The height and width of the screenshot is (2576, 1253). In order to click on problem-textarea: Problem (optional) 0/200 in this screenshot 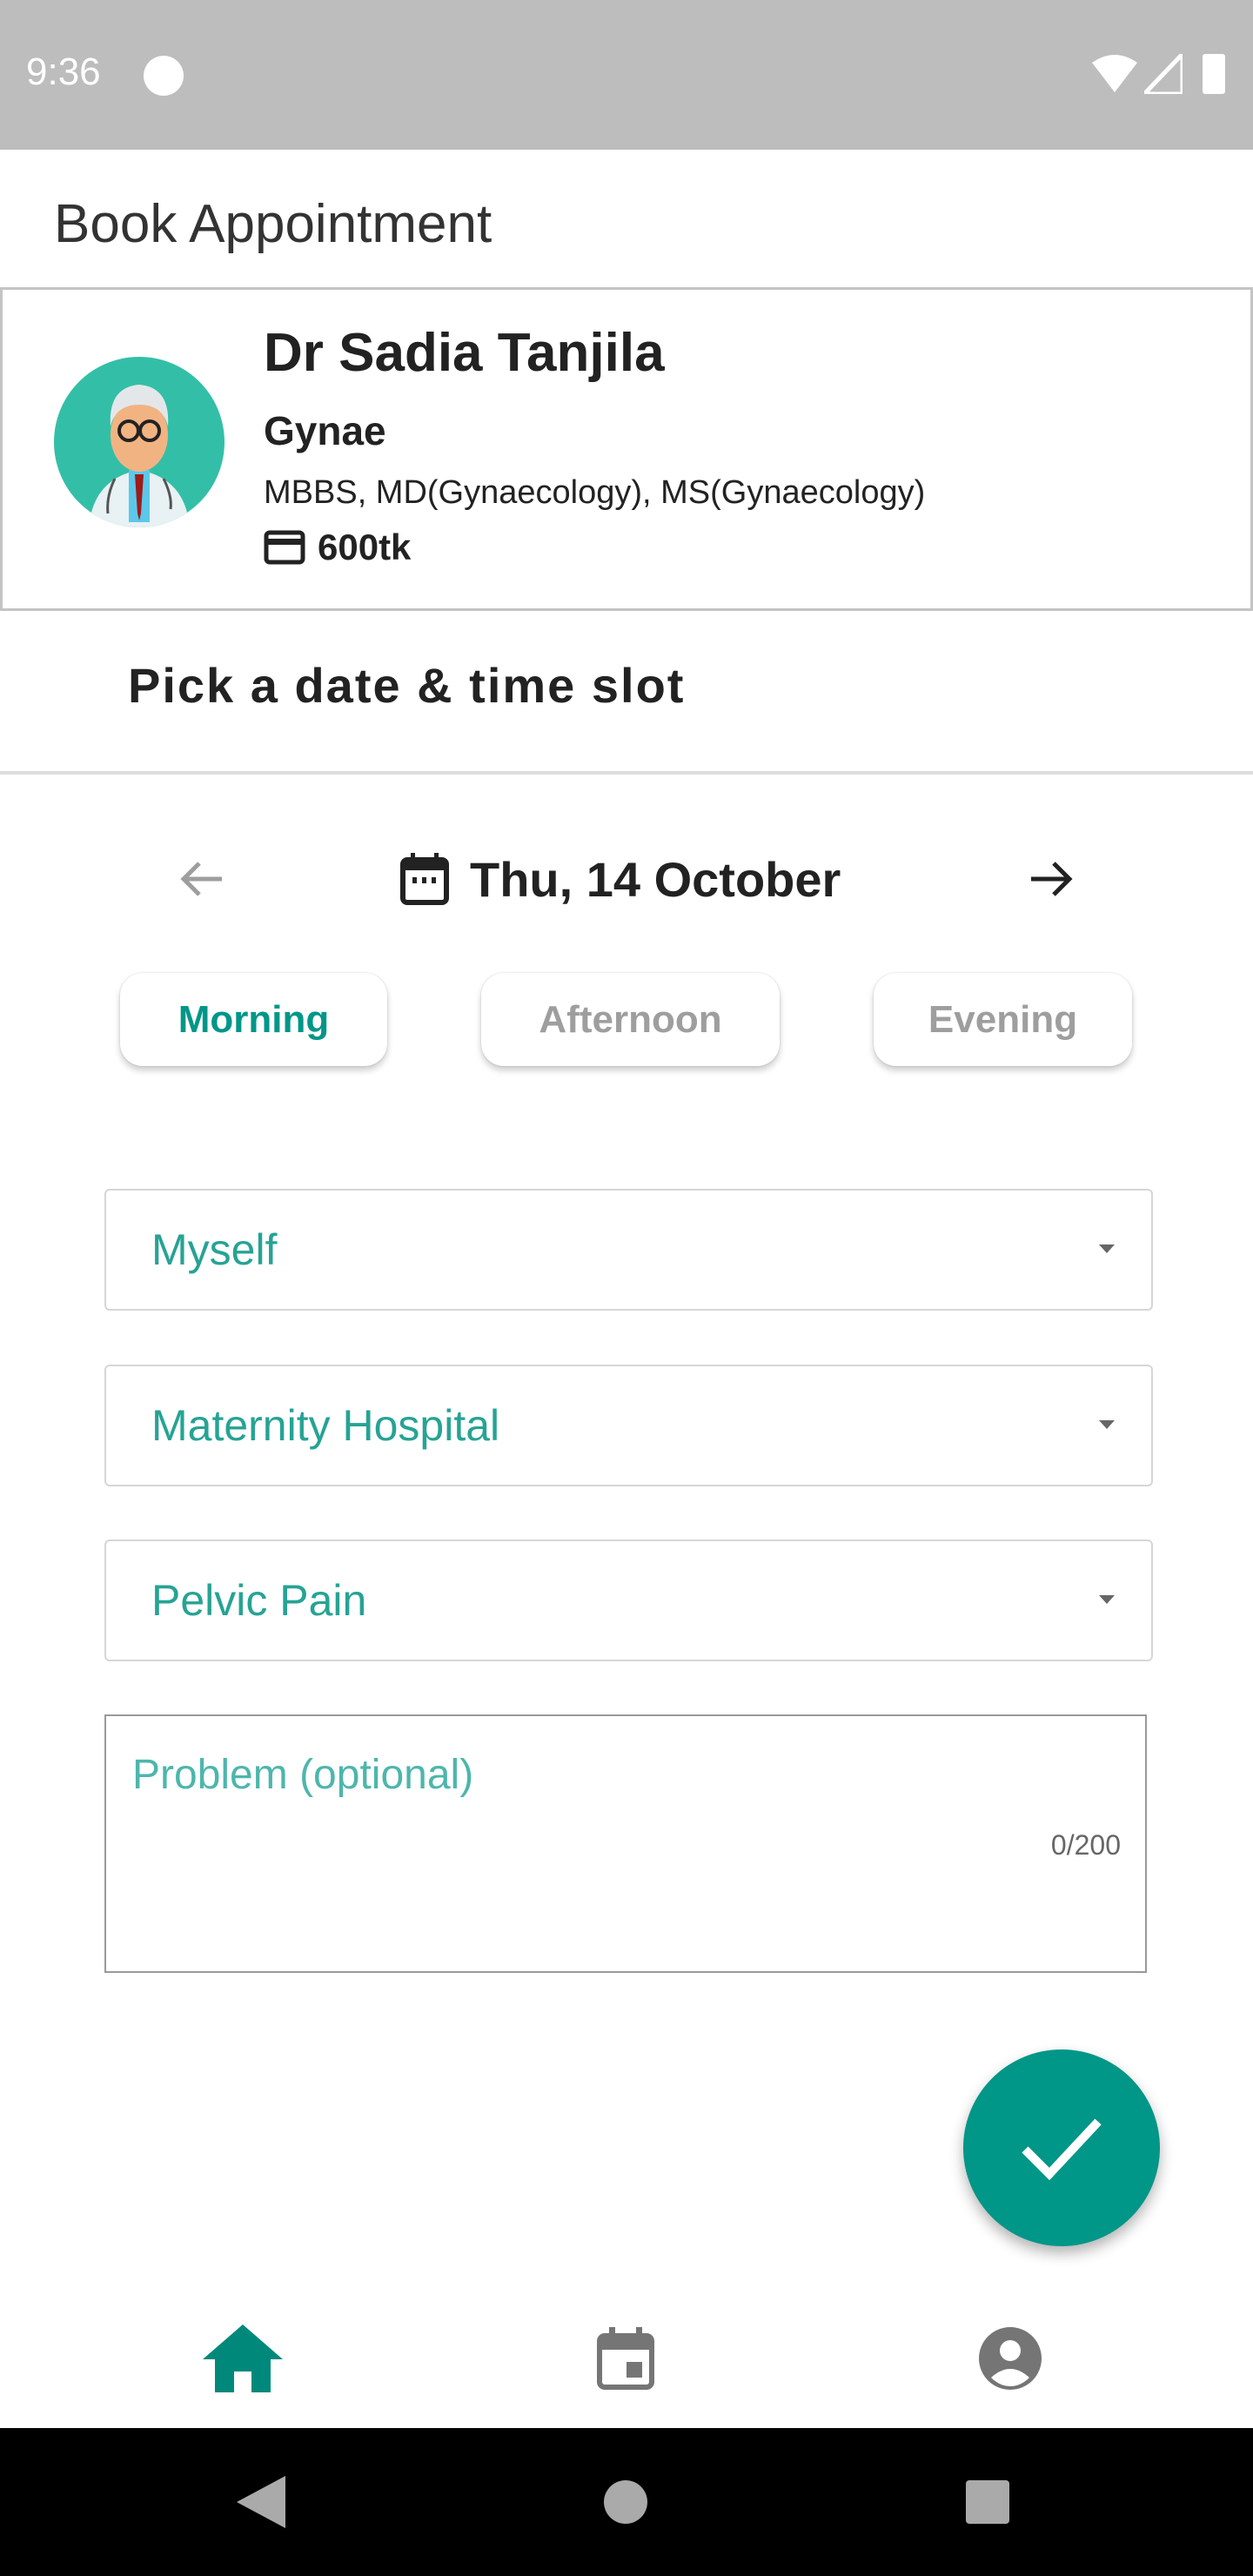, I will do `click(625, 1843)`.